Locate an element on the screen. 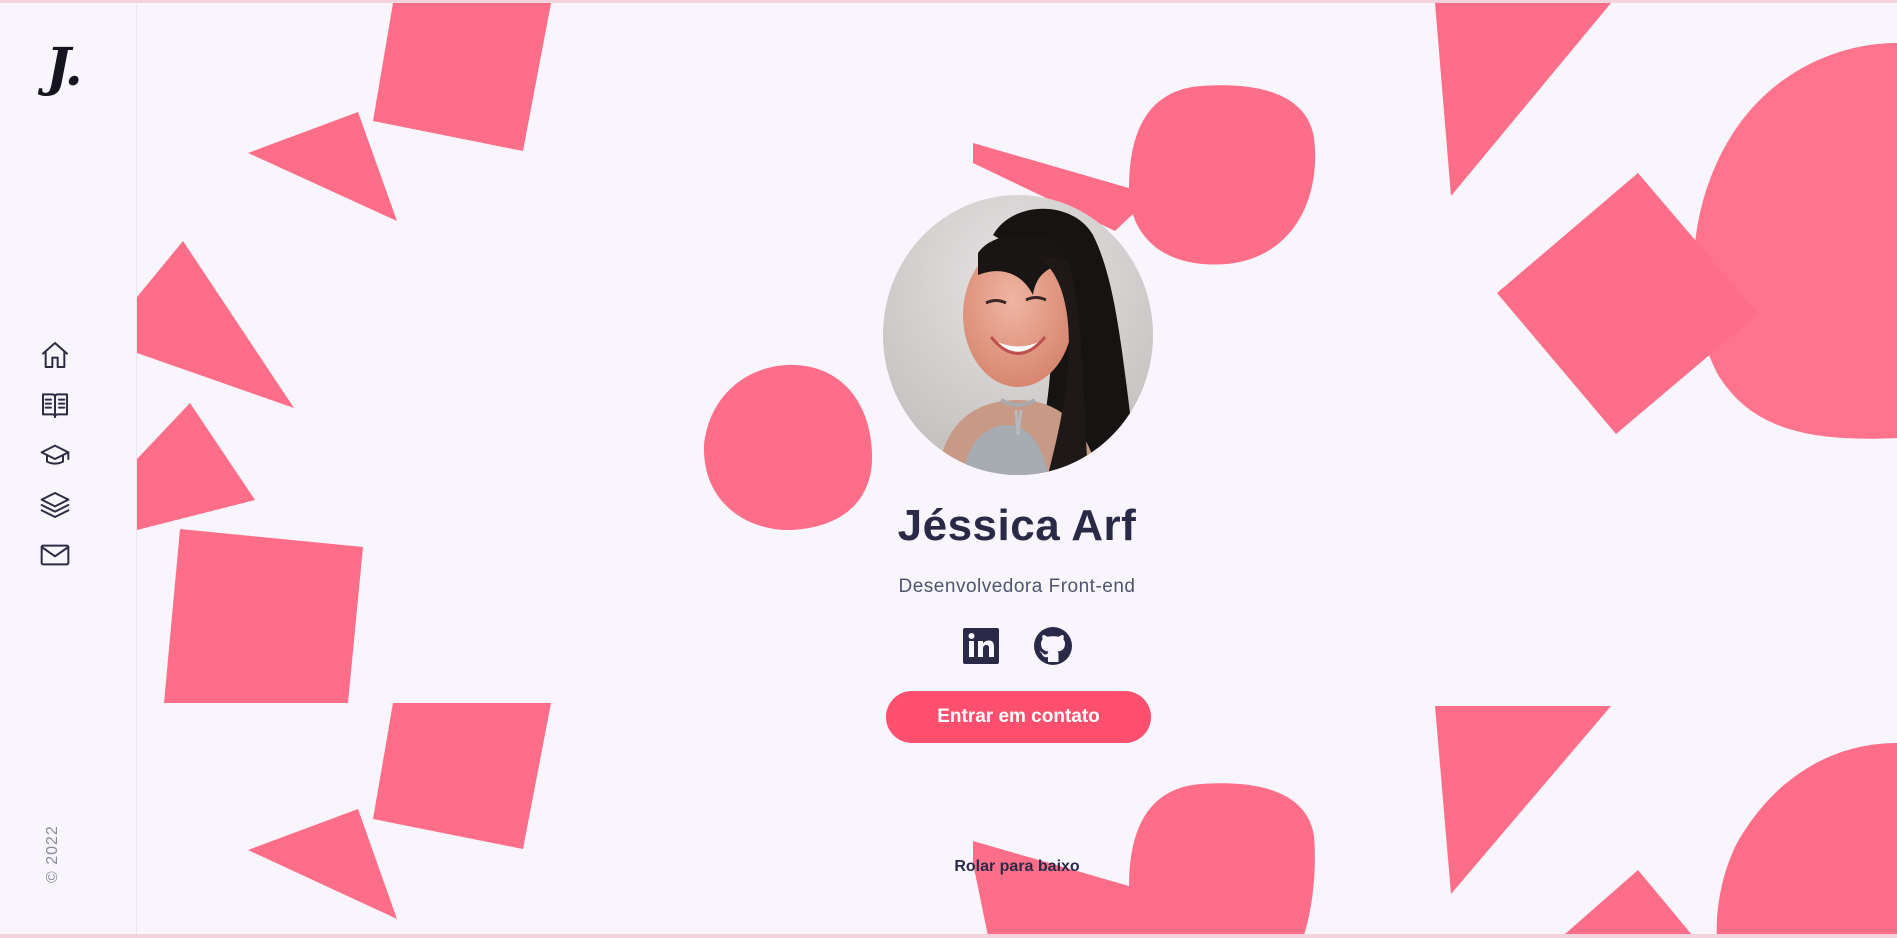 This screenshot has width=1897, height=938. nav-about is located at coordinates (55, 405).